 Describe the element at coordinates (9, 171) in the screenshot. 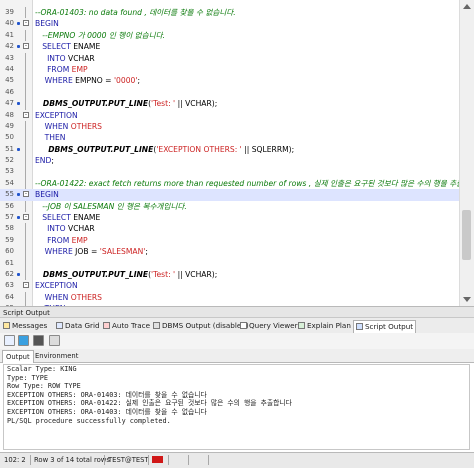

I see `line-number: 53` at that location.